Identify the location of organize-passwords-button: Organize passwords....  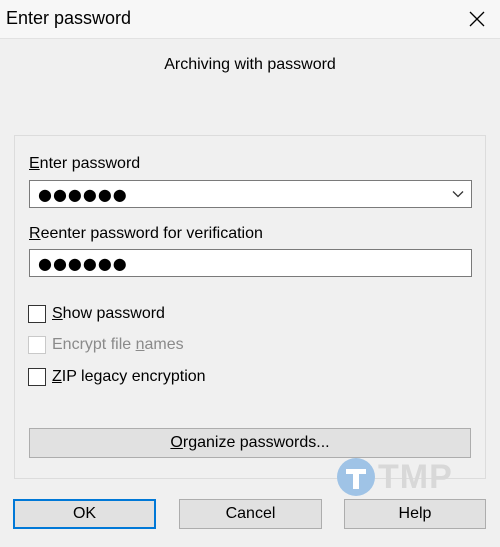
(250, 443).